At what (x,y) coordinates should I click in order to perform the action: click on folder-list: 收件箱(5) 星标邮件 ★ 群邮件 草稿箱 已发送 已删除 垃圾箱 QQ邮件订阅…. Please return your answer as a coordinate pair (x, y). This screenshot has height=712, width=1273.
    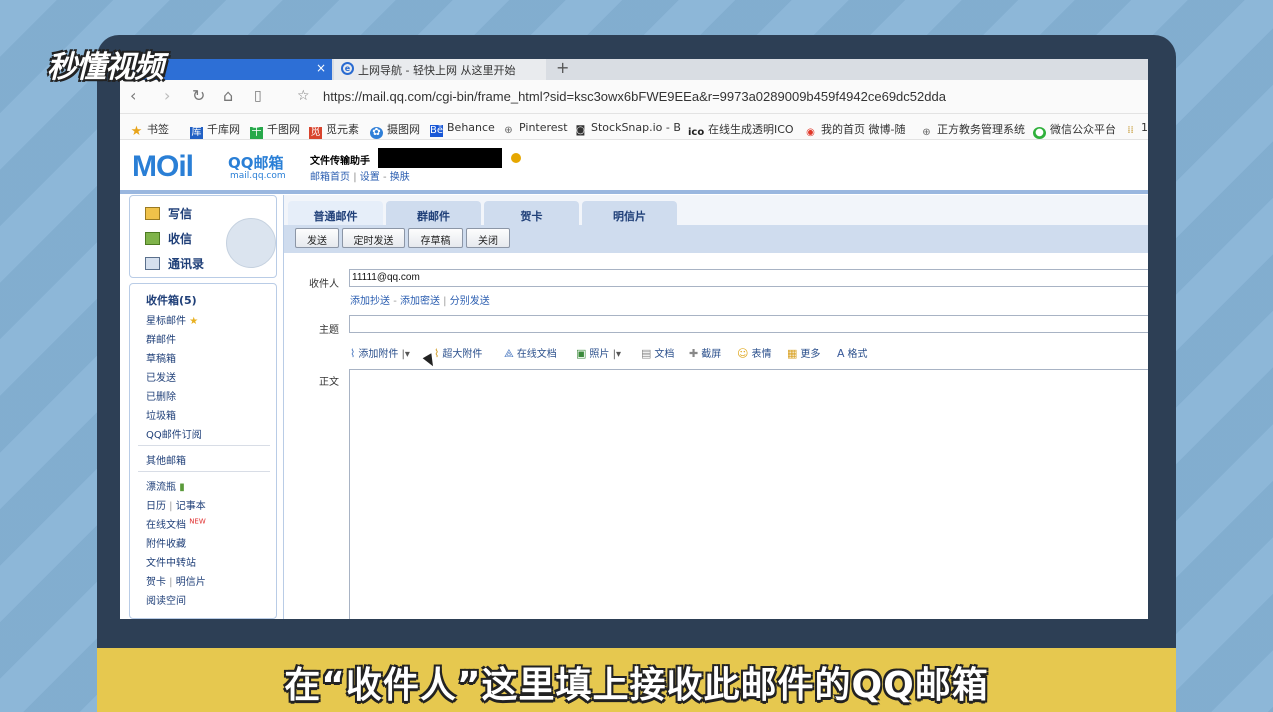
    Looking at the image, I should click on (203, 451).